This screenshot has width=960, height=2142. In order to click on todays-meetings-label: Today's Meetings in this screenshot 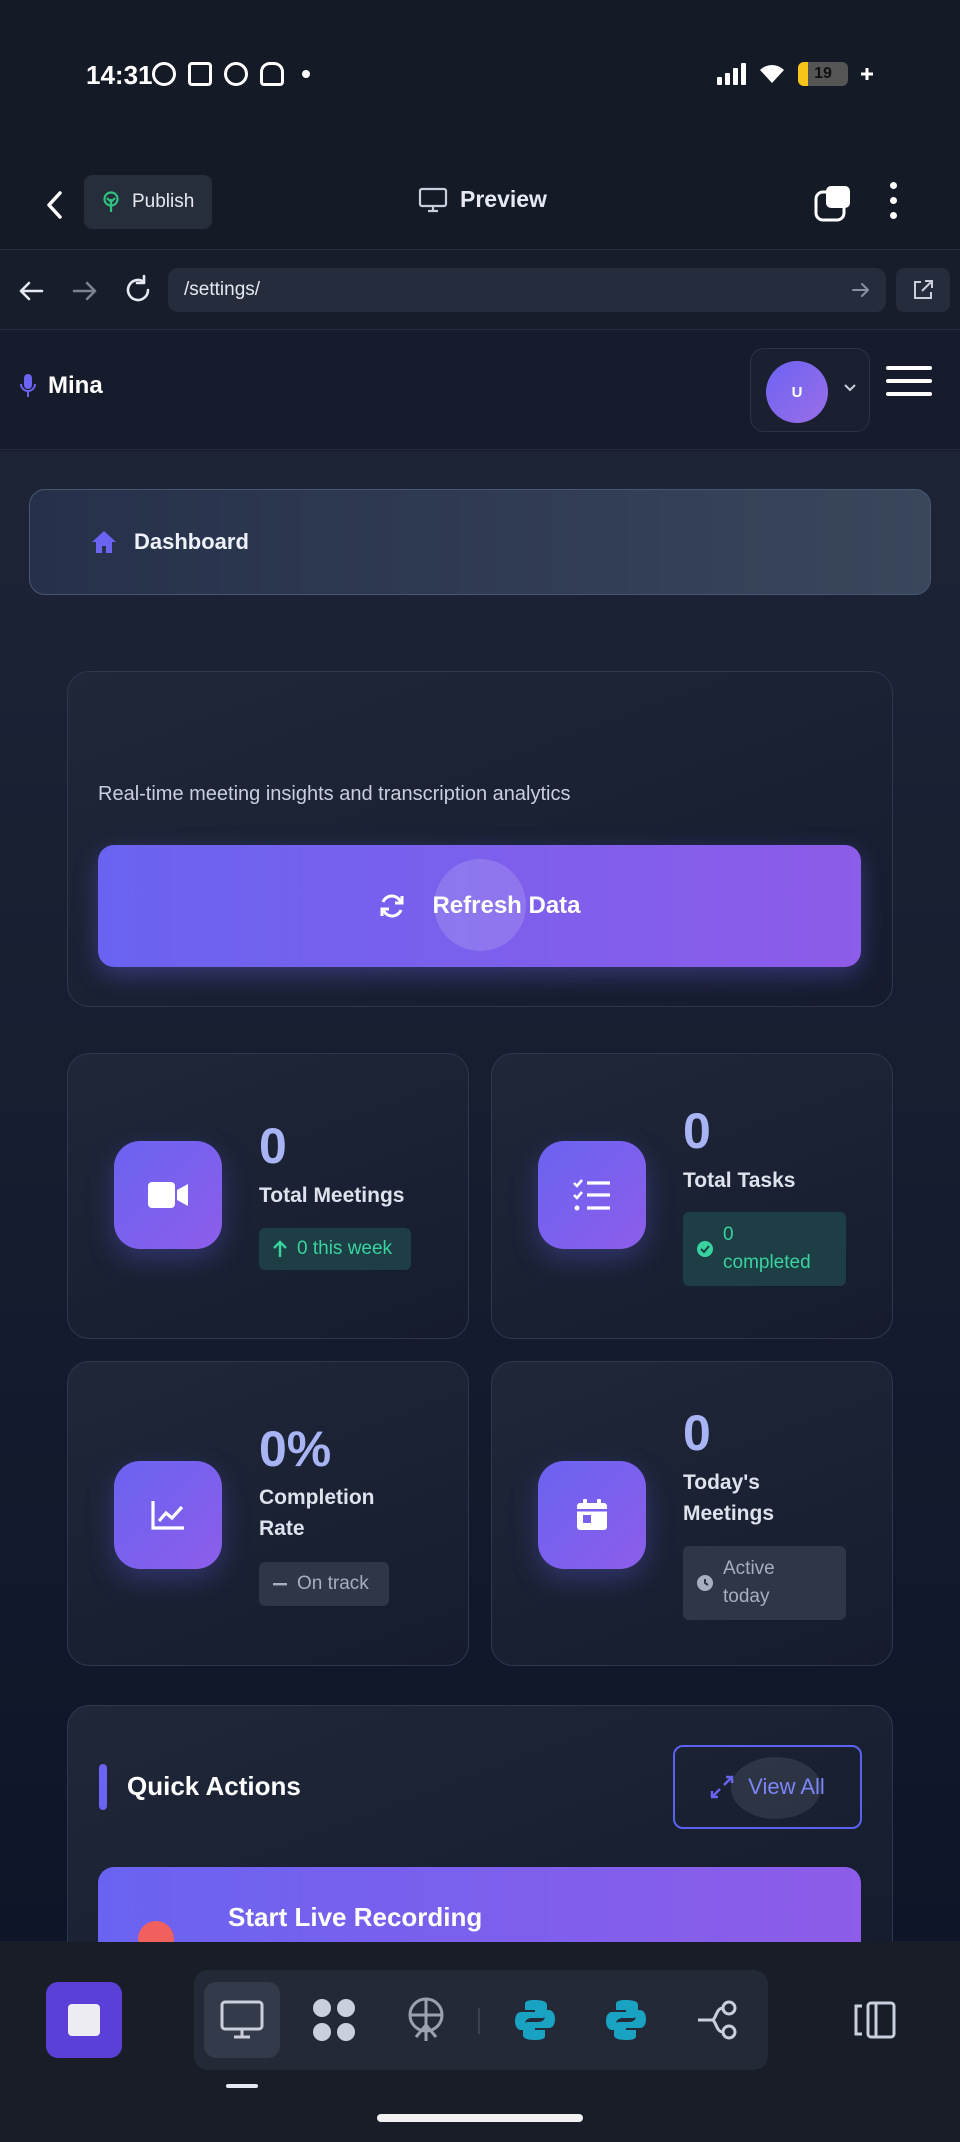, I will do `click(728, 1498)`.